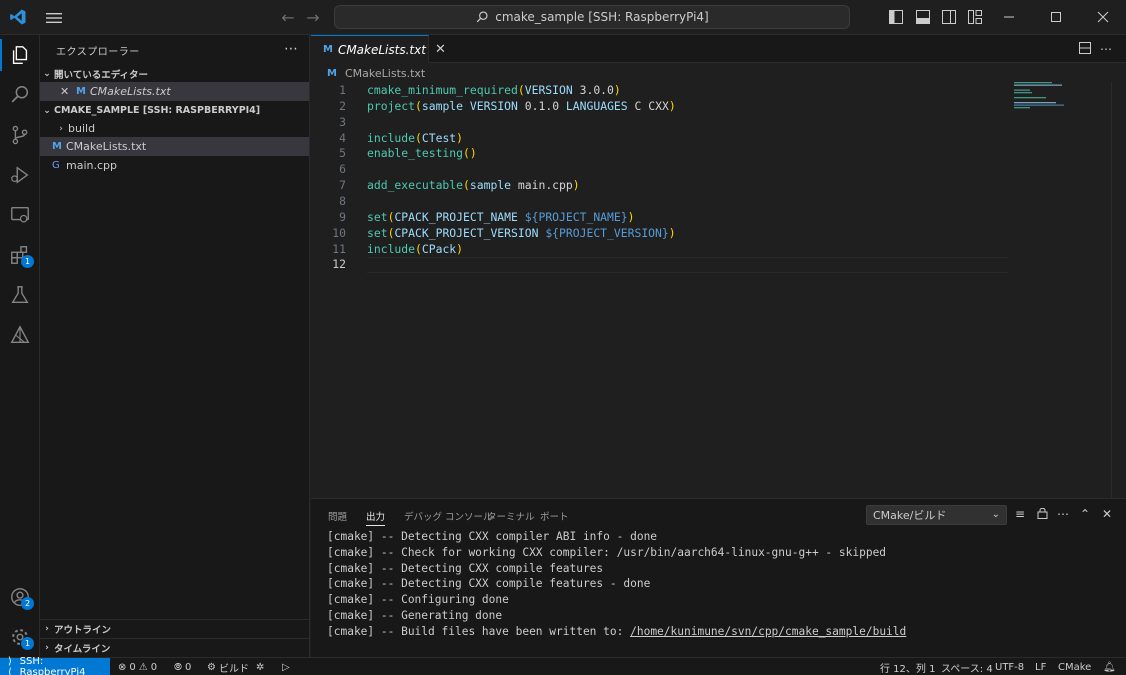 This screenshot has height=675, width=1126. Describe the element at coordinates (661, 153) in the screenshot. I see `code-line: 5 enable_testing()` at that location.